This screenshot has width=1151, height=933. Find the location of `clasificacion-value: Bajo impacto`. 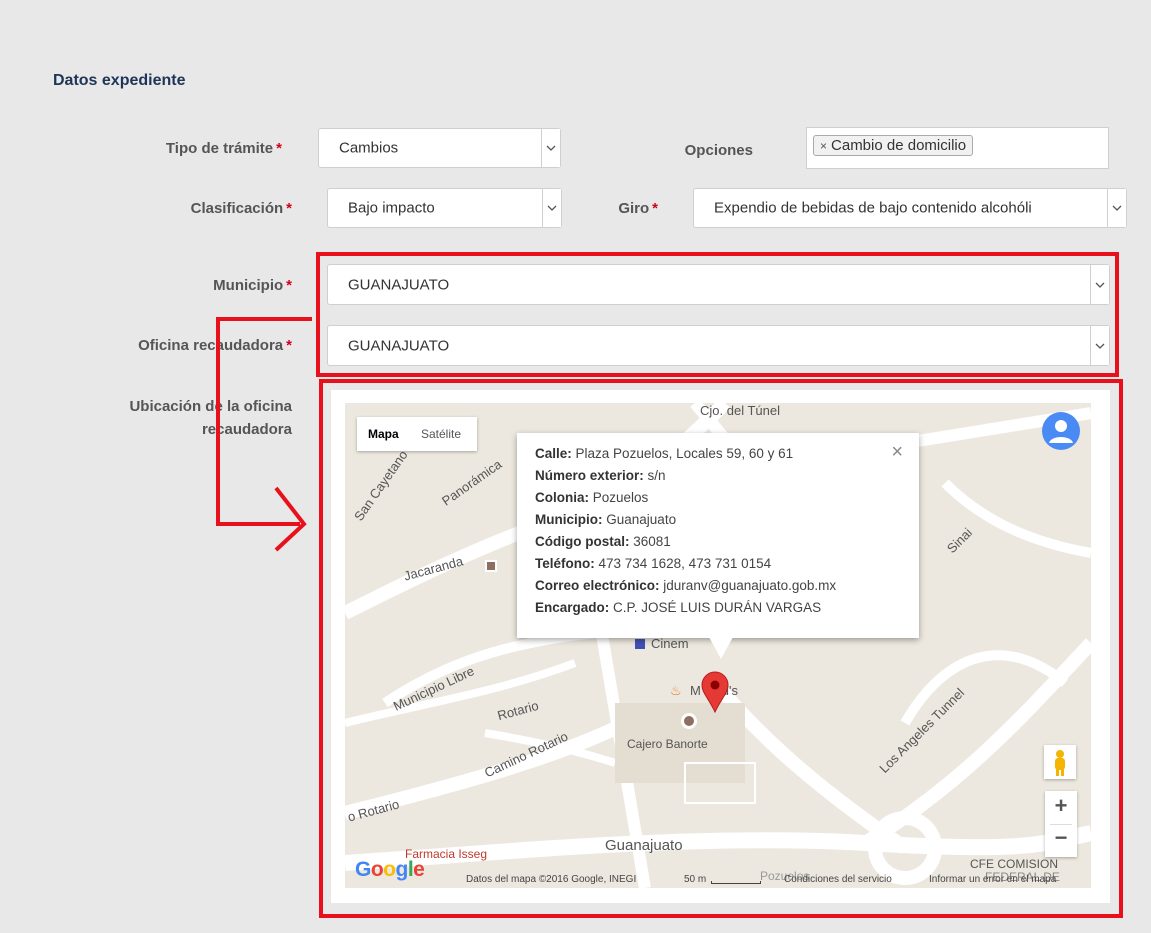

clasificacion-value: Bajo impacto is located at coordinates (391, 208).